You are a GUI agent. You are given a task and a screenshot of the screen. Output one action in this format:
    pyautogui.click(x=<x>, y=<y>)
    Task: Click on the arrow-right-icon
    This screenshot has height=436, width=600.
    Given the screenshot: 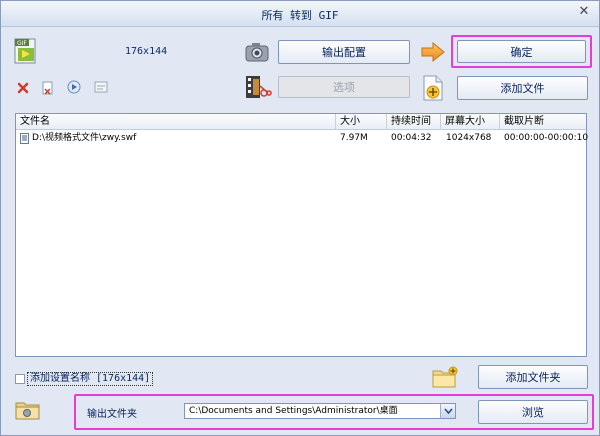 What is the action you would take?
    pyautogui.click(x=433, y=52)
    